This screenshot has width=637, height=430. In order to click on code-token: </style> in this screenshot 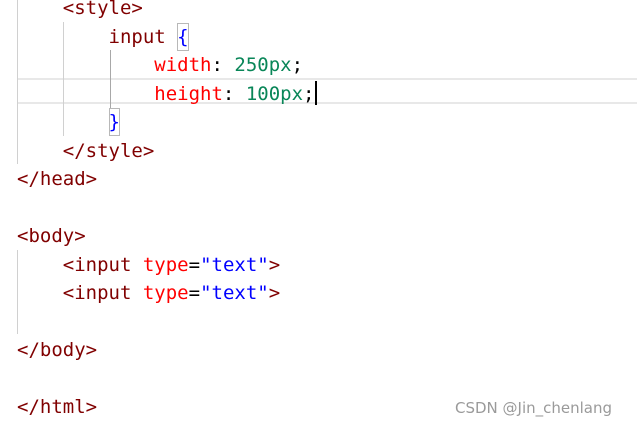, I will do `click(108, 150)`.